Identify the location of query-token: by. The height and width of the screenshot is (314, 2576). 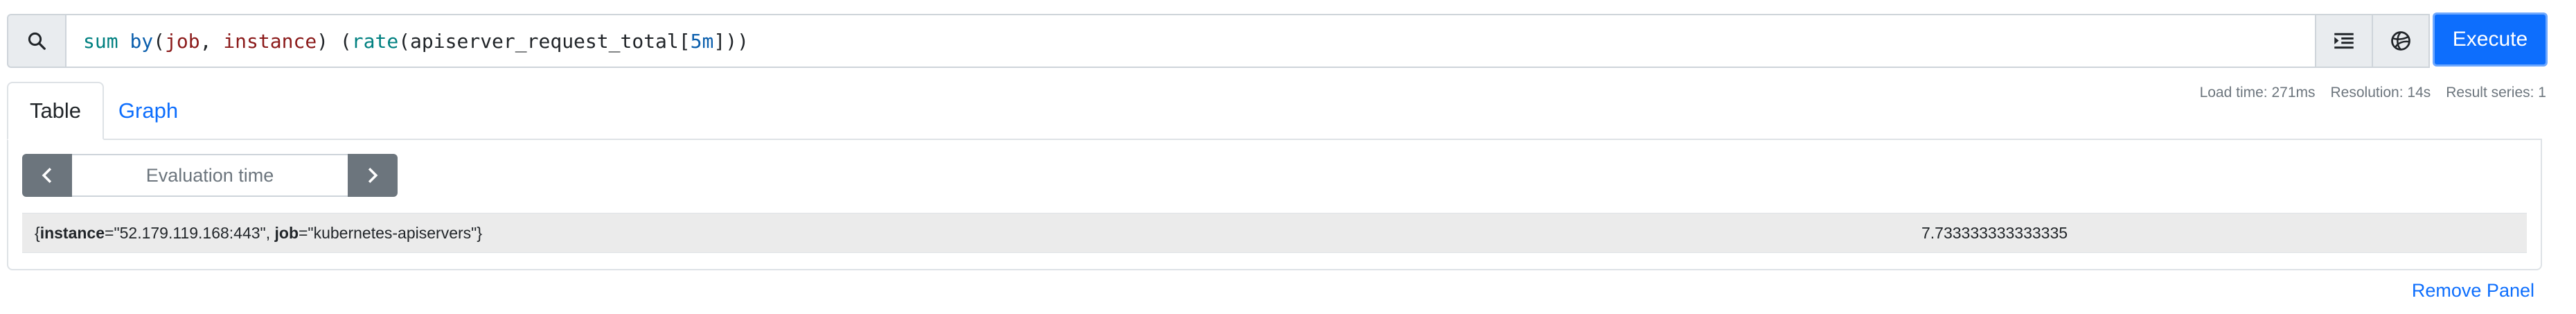
(142, 41).